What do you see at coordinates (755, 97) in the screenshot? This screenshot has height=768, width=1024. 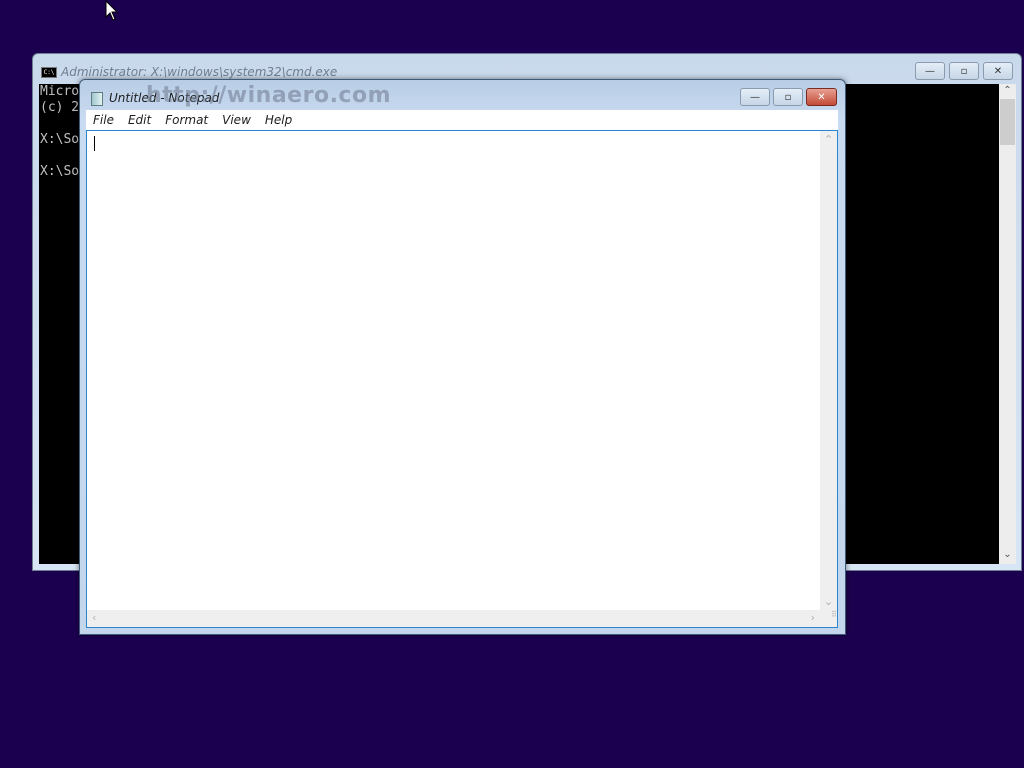 I see `notepad-minimize-button: —` at bounding box center [755, 97].